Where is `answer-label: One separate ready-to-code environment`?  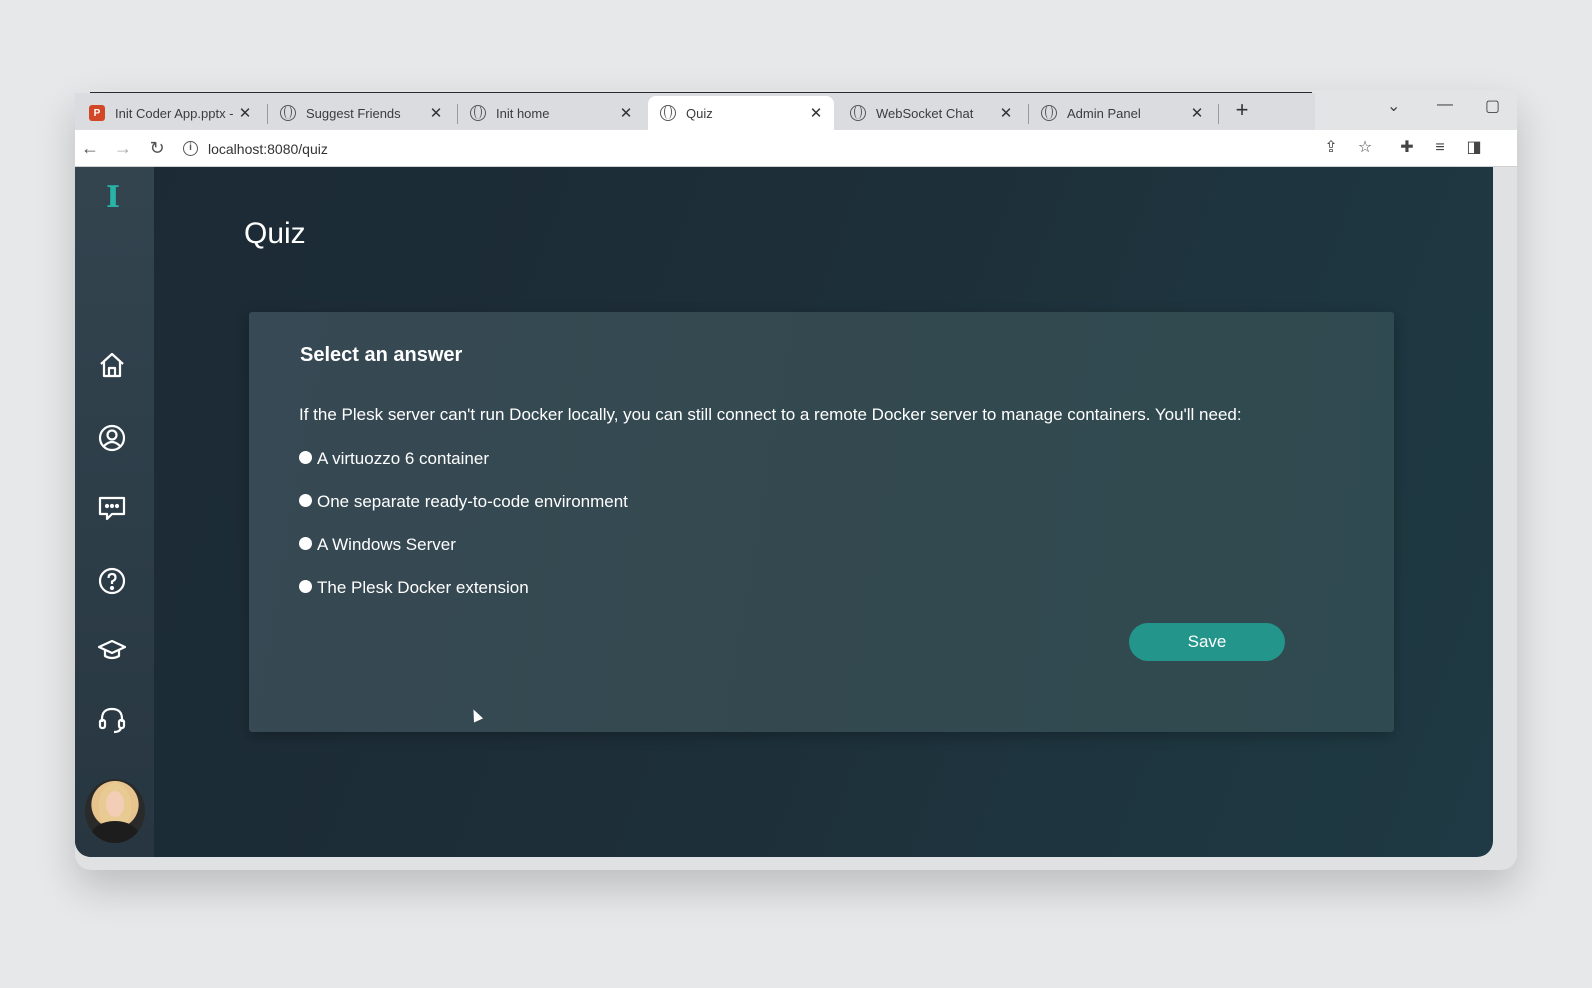 answer-label: One separate ready-to-code environment is located at coordinates (472, 501).